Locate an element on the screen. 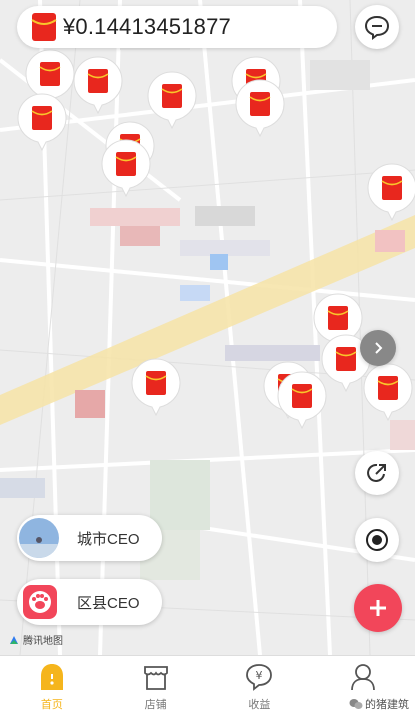 The width and height of the screenshot is (415, 720). yuan-icon: ¥ is located at coordinates (259, 677).